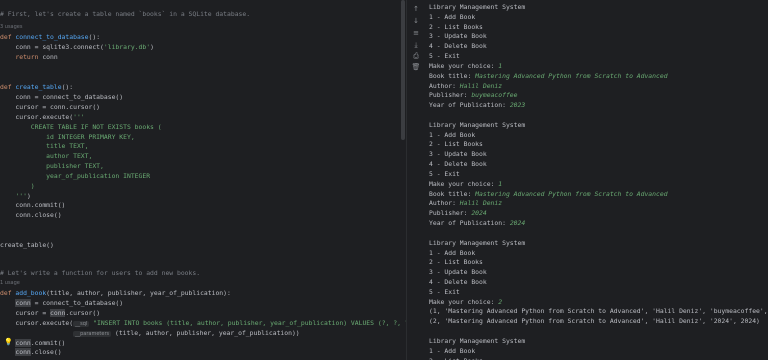 This screenshot has width=768, height=360. I want to click on code-line: author TEXT,, so click(46, 156).